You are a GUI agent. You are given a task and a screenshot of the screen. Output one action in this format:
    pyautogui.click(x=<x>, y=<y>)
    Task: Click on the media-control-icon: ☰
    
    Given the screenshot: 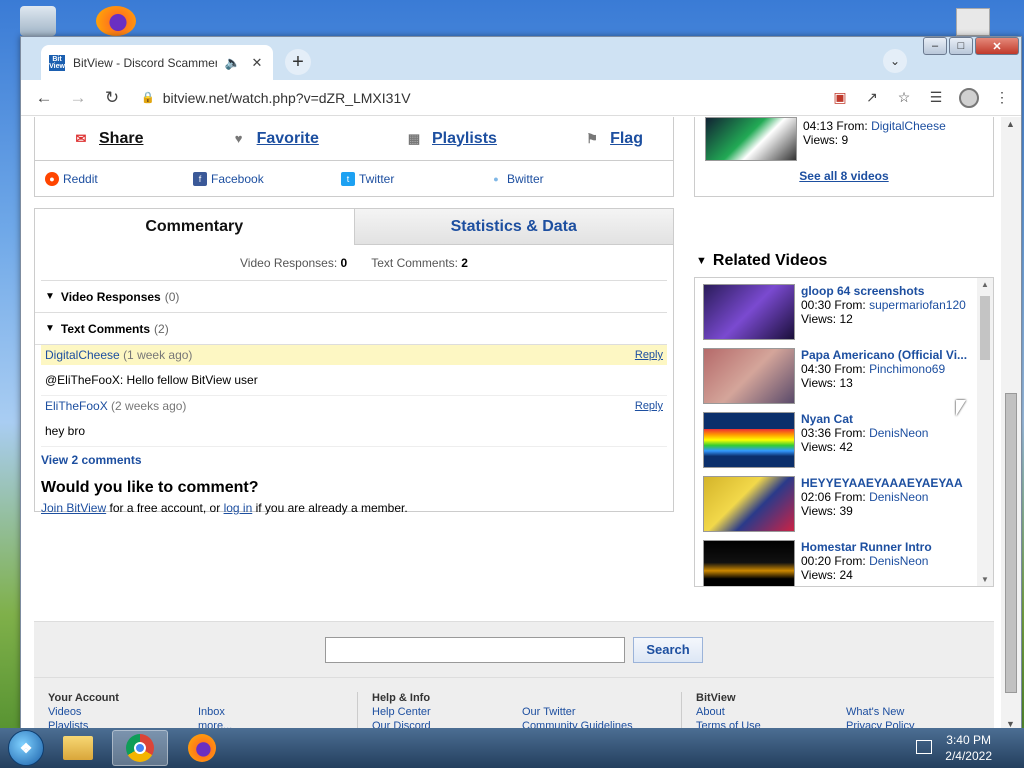 What is the action you would take?
    pyautogui.click(x=936, y=98)
    